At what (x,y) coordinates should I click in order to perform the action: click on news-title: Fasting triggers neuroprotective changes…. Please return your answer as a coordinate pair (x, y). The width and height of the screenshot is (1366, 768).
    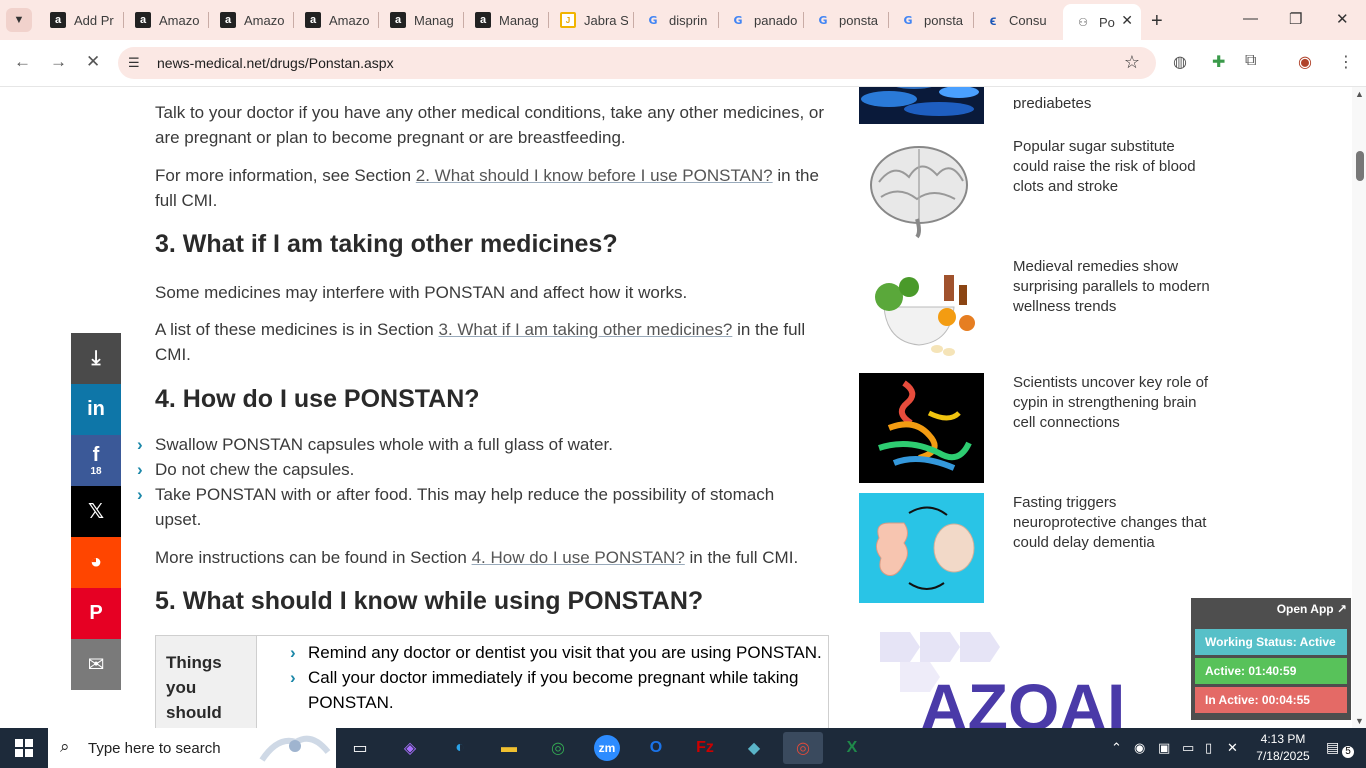
    Looking at the image, I should click on (1113, 523).